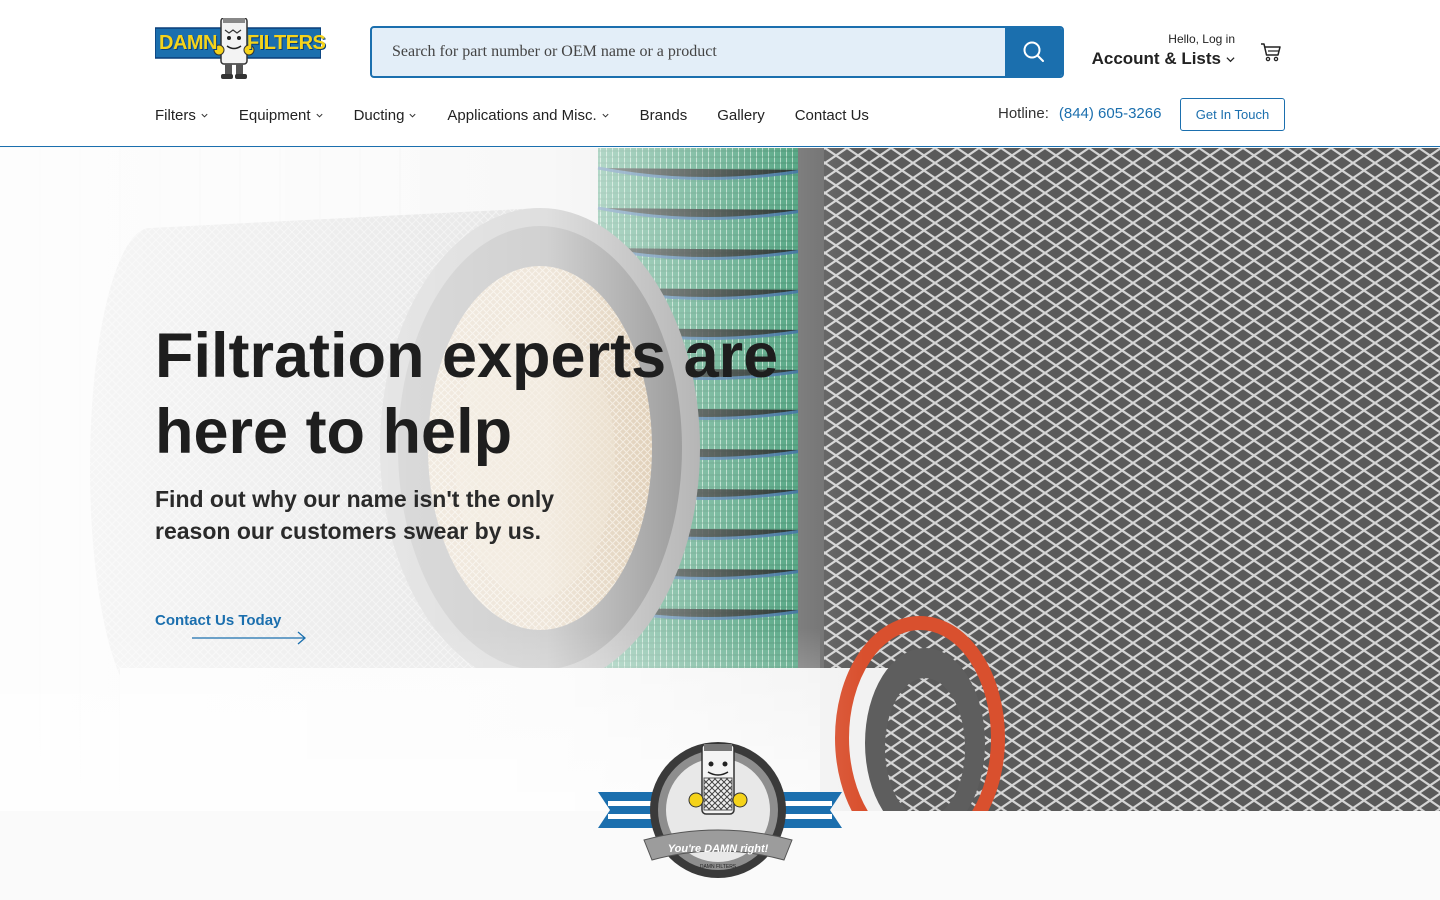  Describe the element at coordinates (1110, 113) in the screenshot. I see `hotline-phone-link: (844) 605-3266` at that location.